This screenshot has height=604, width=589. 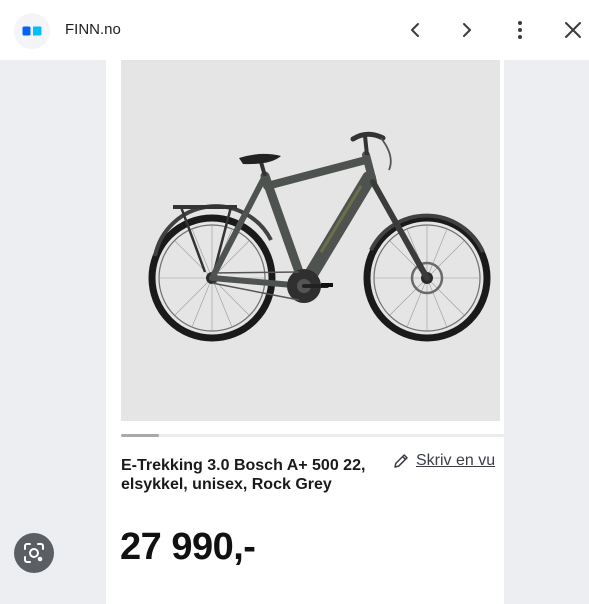 I want to click on back-button, so click(x=415, y=30).